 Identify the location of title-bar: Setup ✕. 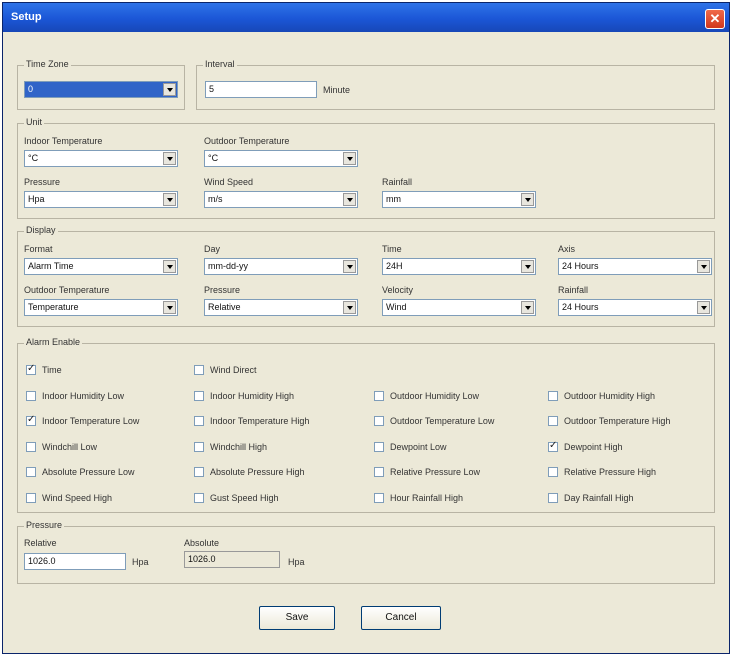
(366, 17).